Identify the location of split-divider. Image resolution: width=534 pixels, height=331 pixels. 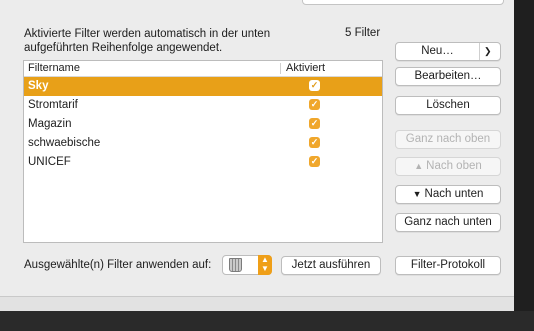
(479, 51).